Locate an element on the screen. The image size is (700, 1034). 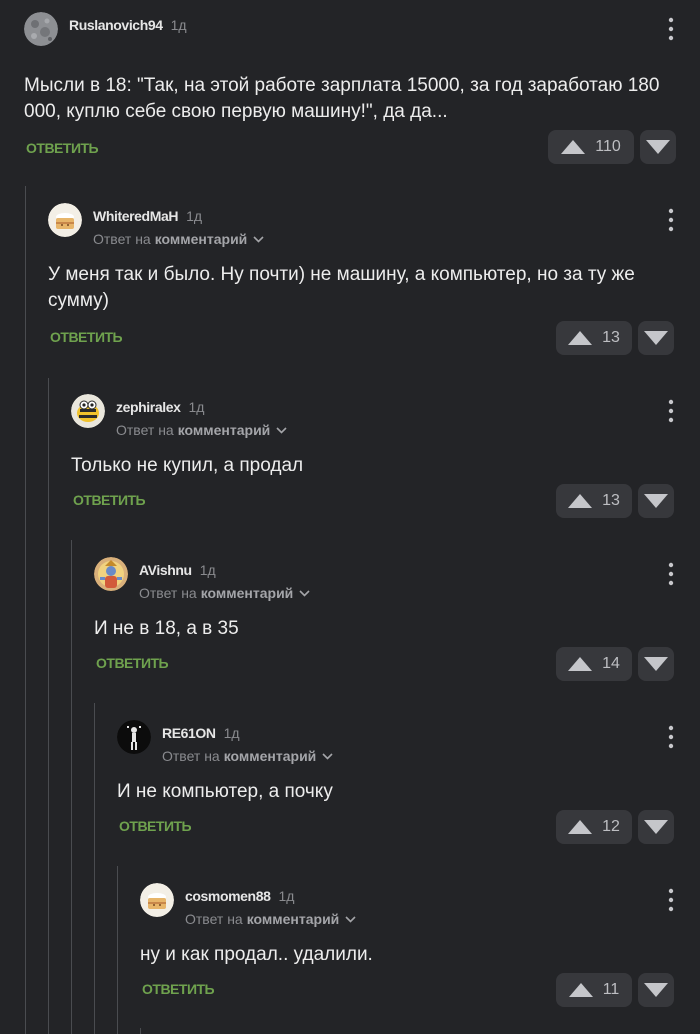
vote-controls: 11 is located at coordinates (615, 990).